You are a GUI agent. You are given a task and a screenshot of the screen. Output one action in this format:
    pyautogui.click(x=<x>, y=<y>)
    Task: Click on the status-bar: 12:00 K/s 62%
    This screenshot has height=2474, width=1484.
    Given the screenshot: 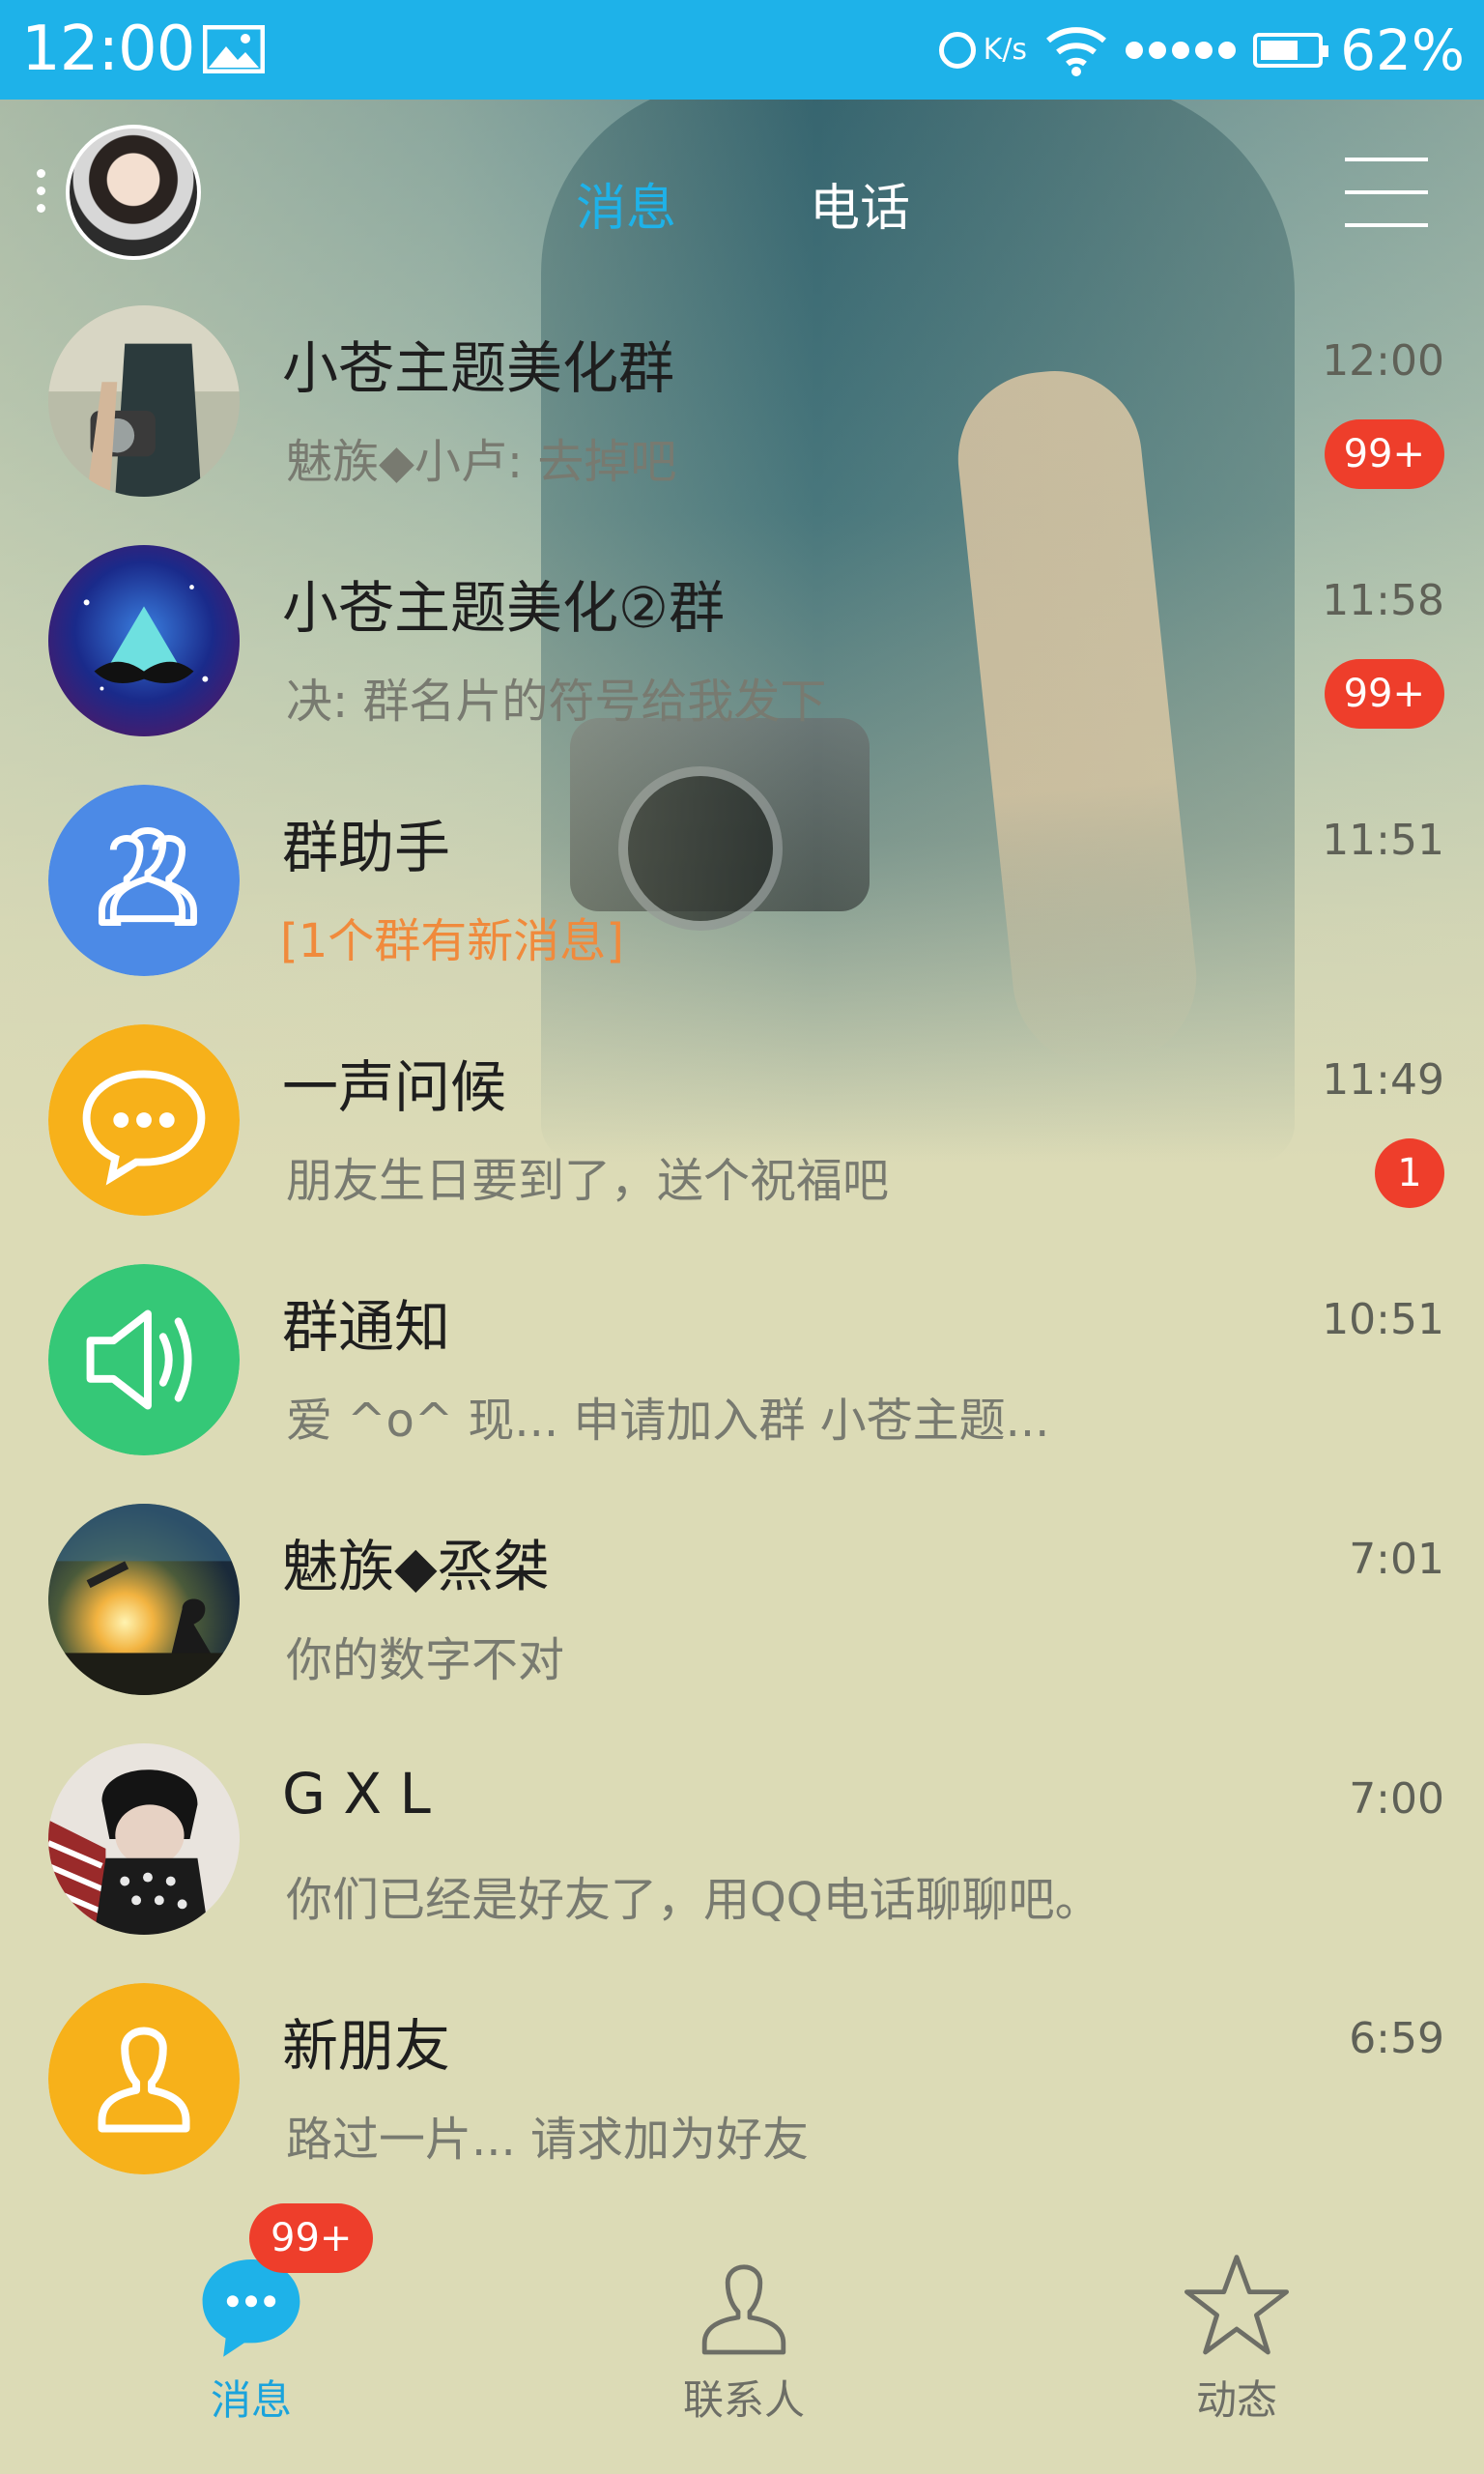 What is the action you would take?
    pyautogui.click(x=742, y=50)
    